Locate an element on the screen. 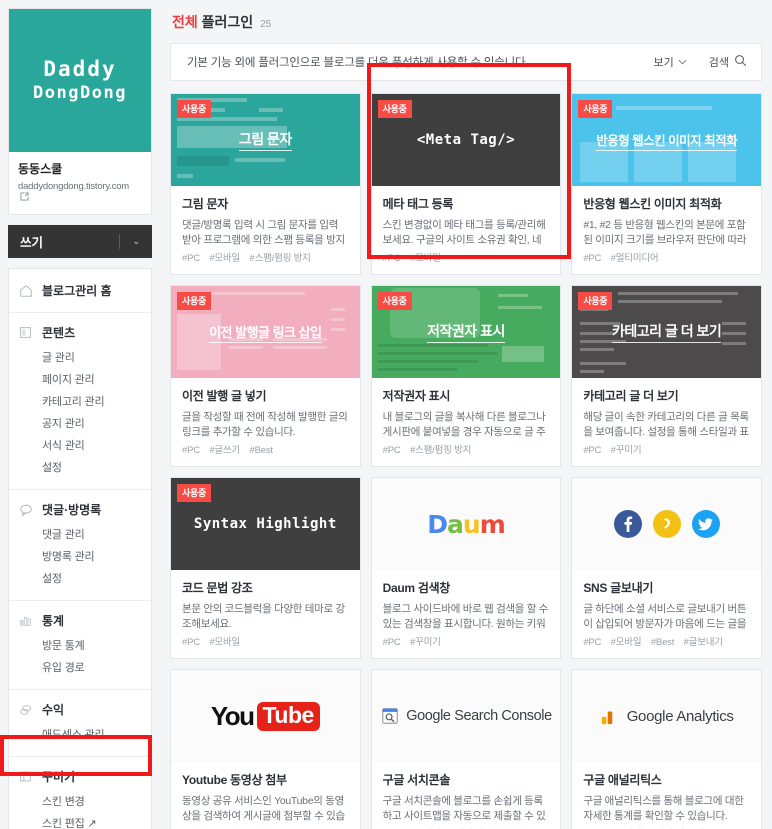  plugin-thumbnail: 사용중 Syntax Highlight is located at coordinates (265, 524).